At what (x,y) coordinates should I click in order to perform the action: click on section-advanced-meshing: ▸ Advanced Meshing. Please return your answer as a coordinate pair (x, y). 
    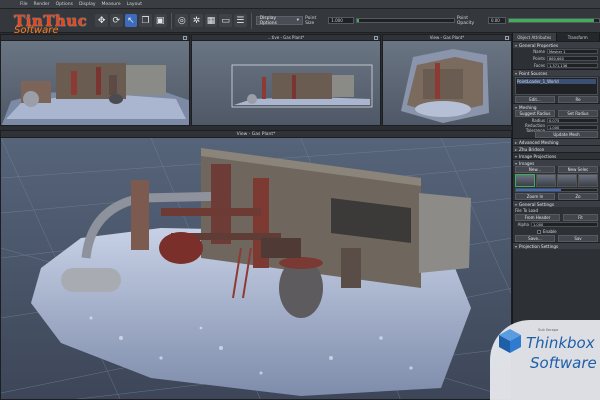
    Looking at the image, I should click on (556, 141).